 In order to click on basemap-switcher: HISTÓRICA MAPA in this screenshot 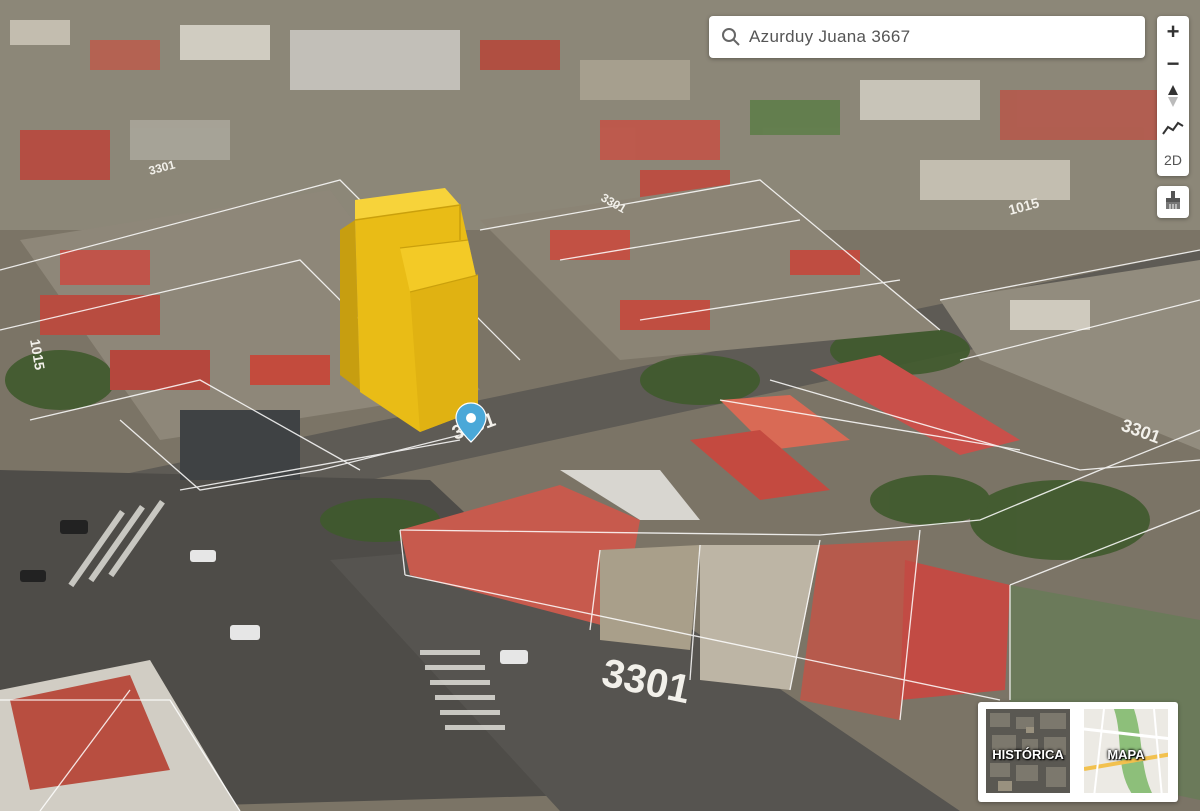, I will do `click(1078, 752)`.